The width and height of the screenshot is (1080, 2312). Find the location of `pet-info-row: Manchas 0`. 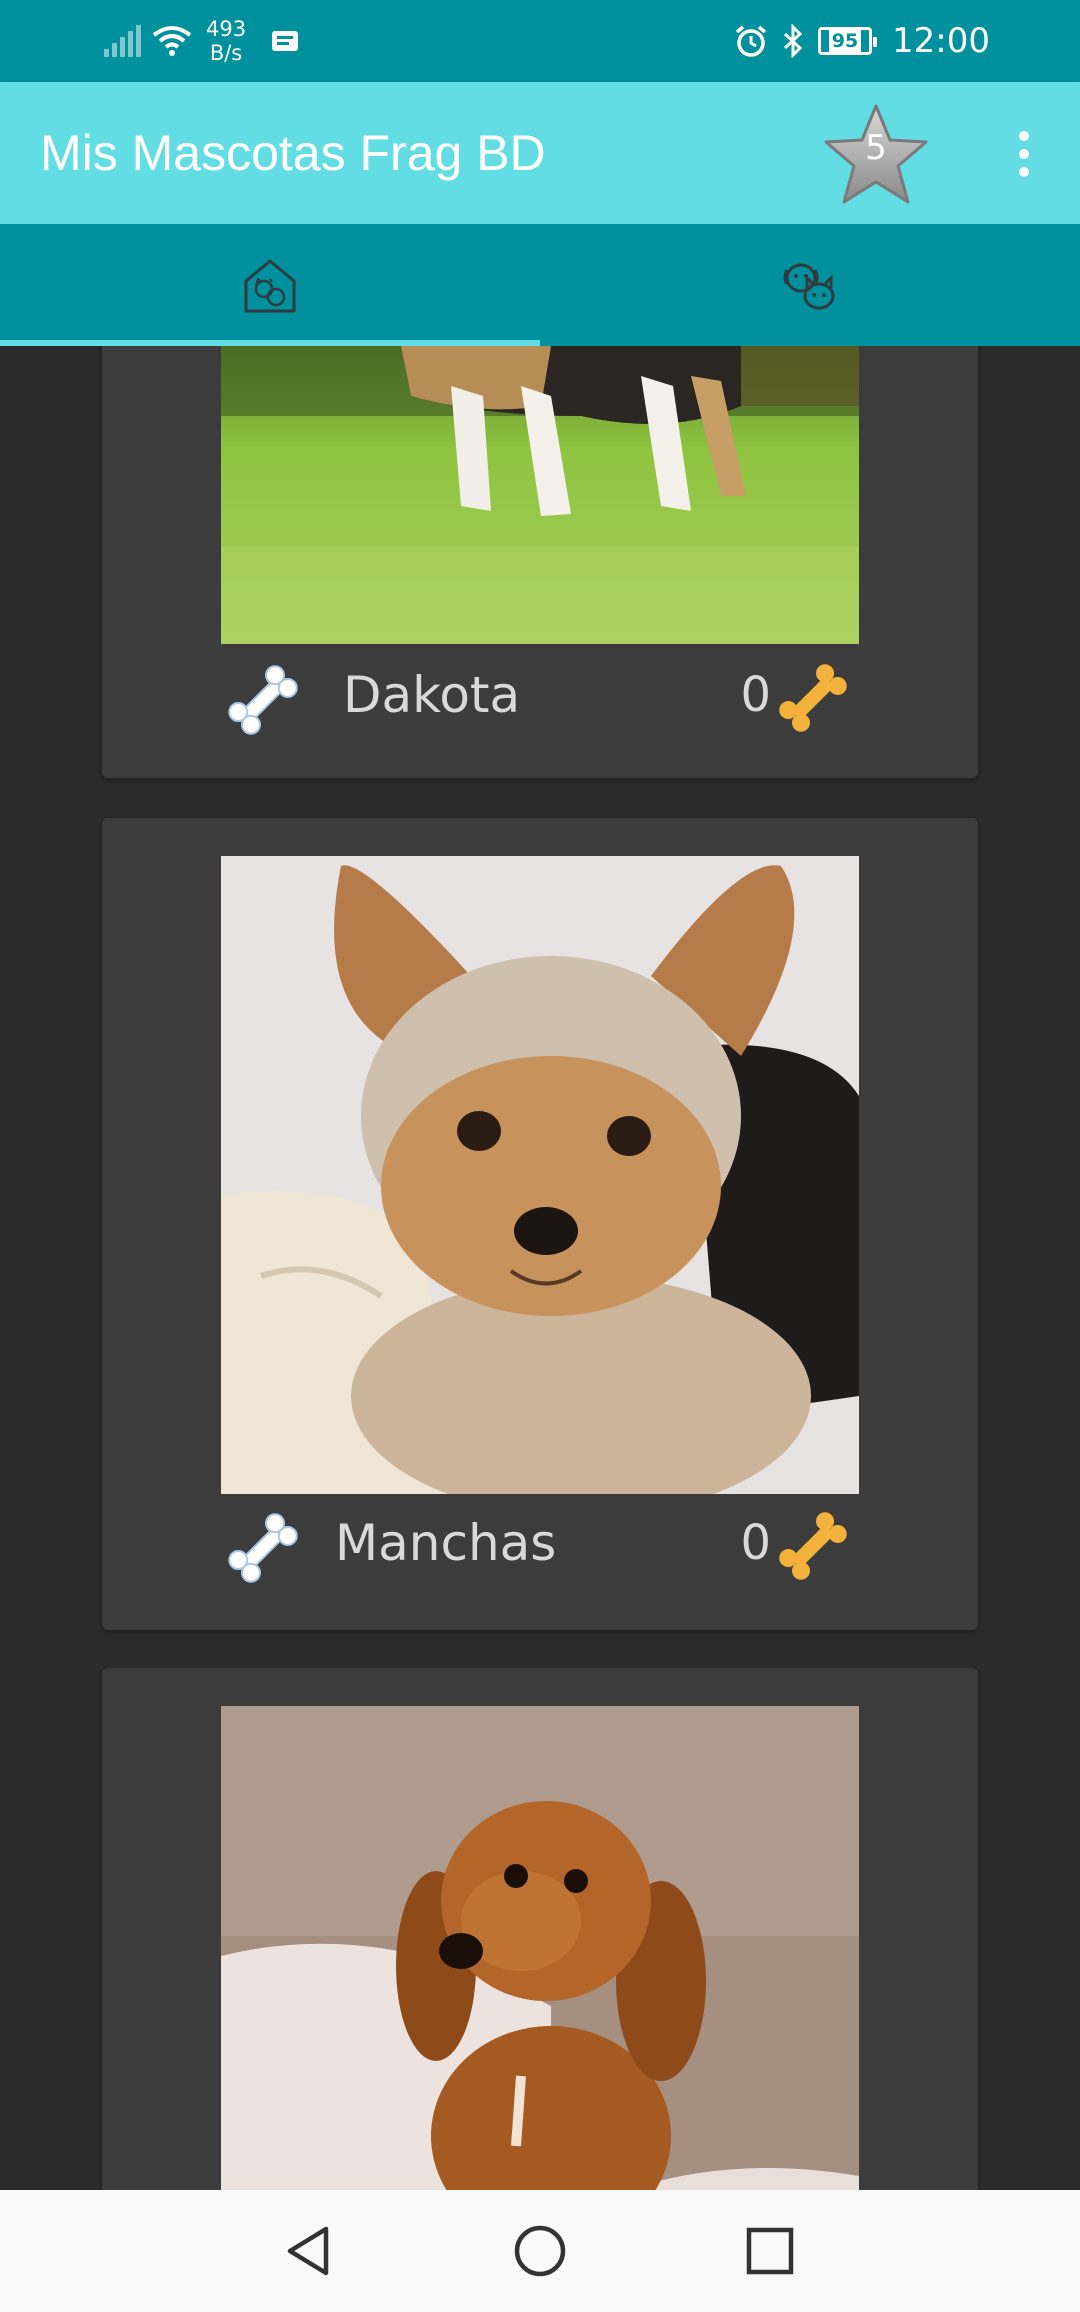

pet-info-row: Manchas 0 is located at coordinates (540, 1543).